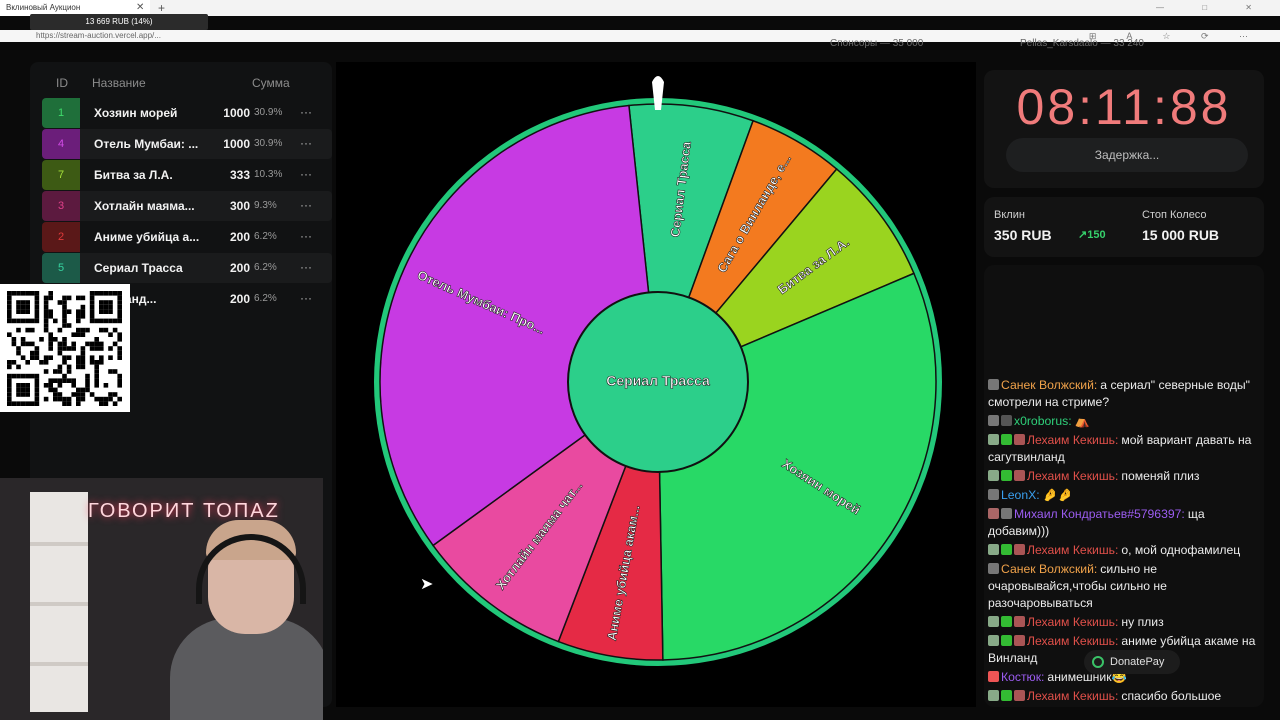  What do you see at coordinates (1022, 677) in the screenshot?
I see `chat-nick: Костюк:` at bounding box center [1022, 677].